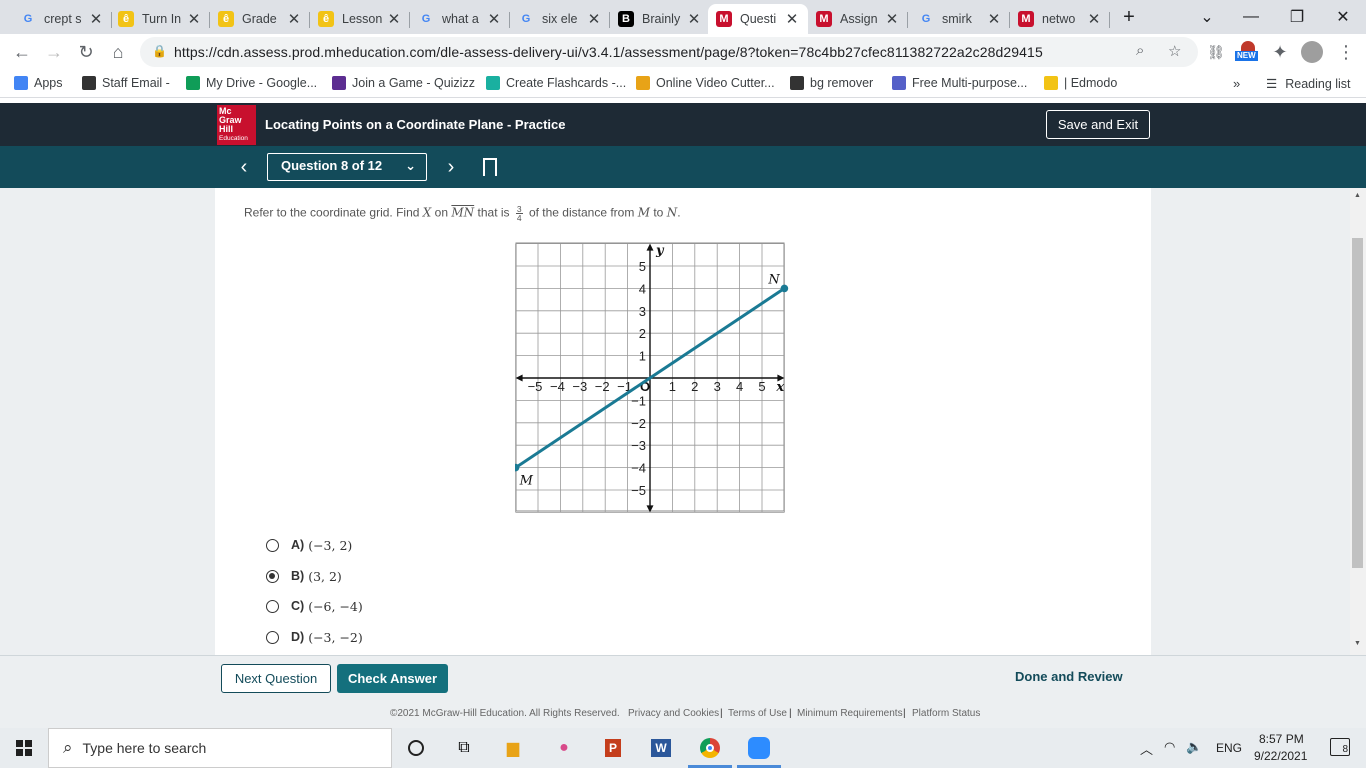 This screenshot has height=768, width=1366. I want to click on scroll-up-arrow-icon: ▲, so click(1357, 195).